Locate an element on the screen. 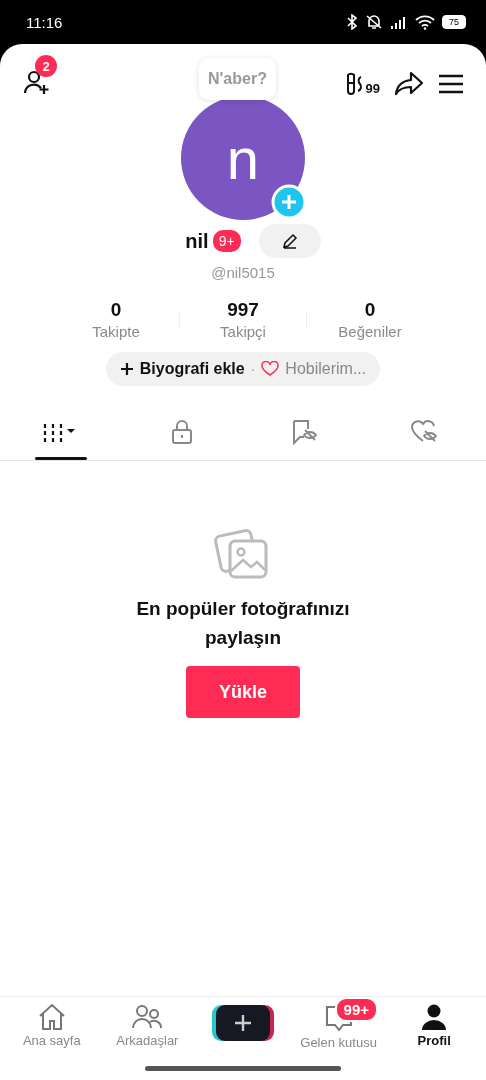 The height and width of the screenshot is (1080, 486). upload-button: Yükle is located at coordinates (243, 692).